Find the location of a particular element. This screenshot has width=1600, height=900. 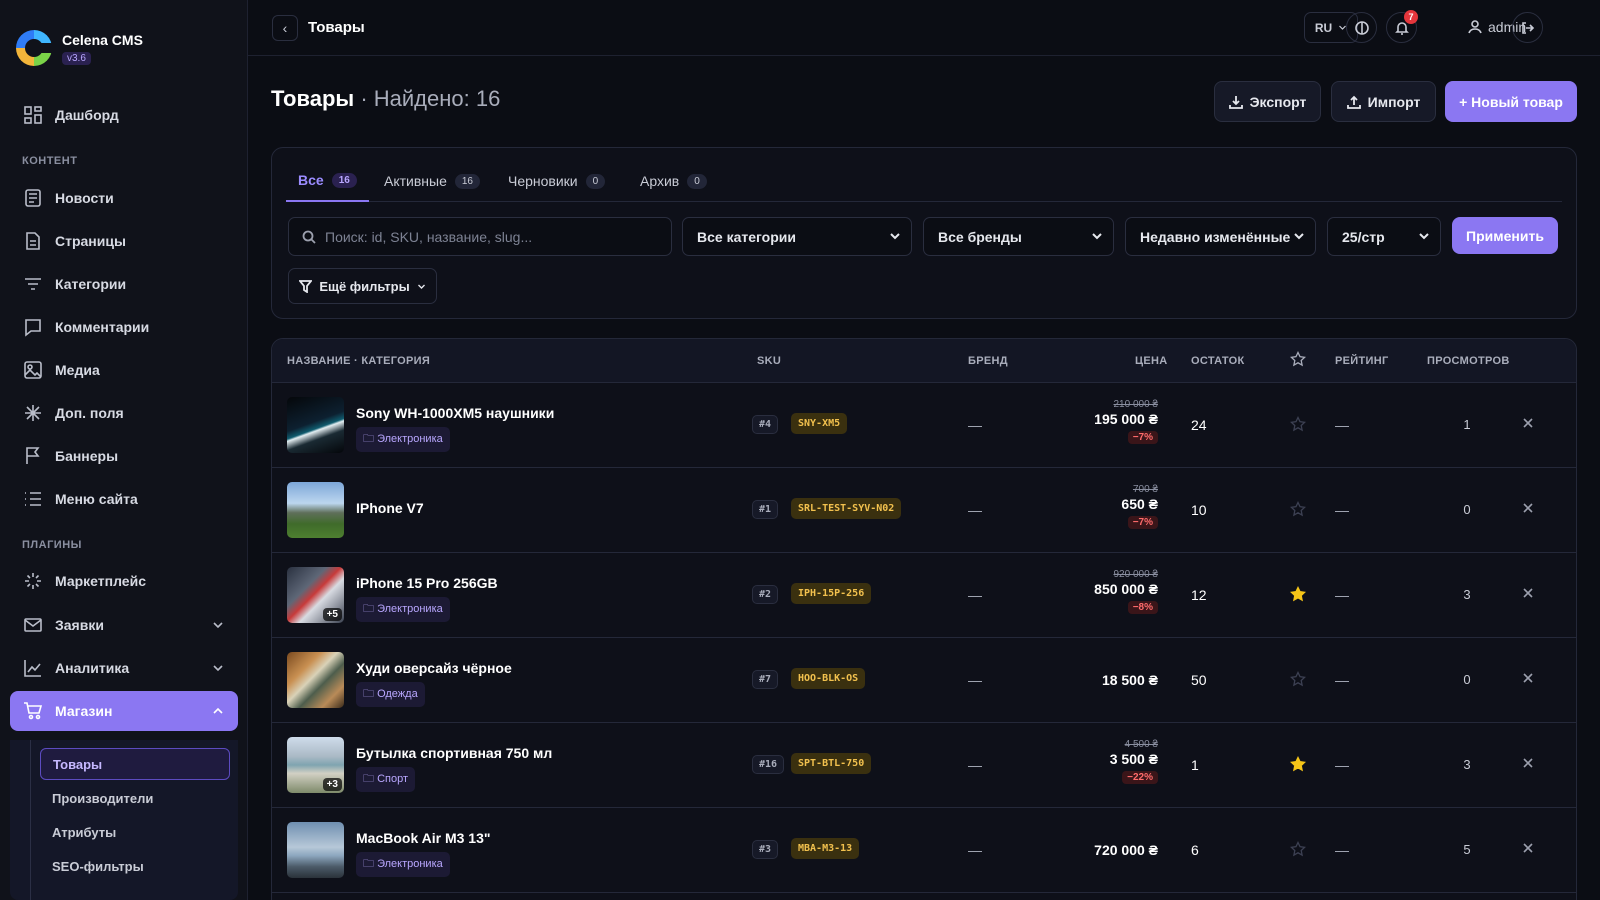

category-select: Все категории is located at coordinates (797, 236).